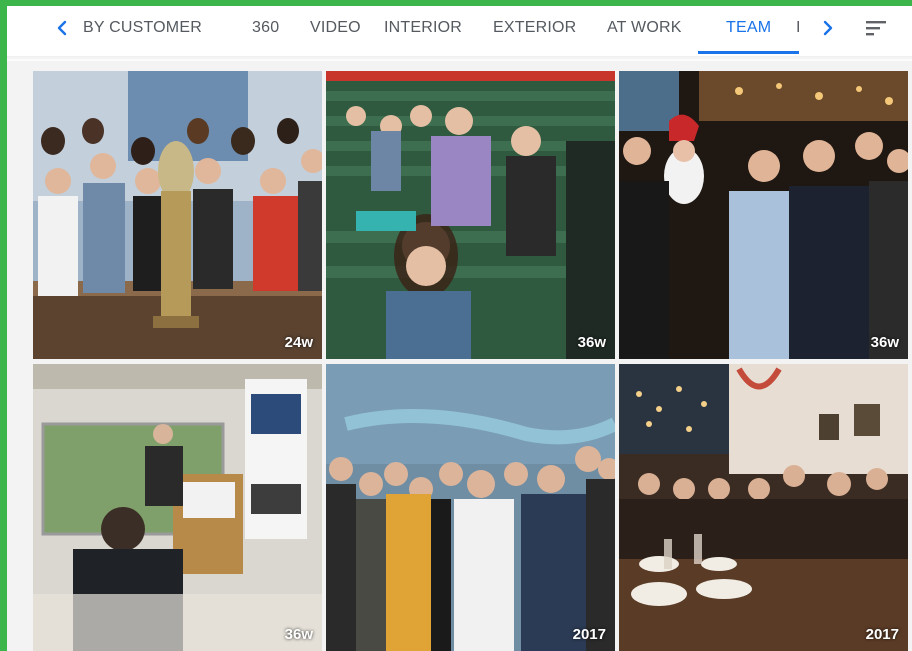 Image resolution: width=912 pixels, height=651 pixels. I want to click on active-tab-indicator, so click(748, 52).